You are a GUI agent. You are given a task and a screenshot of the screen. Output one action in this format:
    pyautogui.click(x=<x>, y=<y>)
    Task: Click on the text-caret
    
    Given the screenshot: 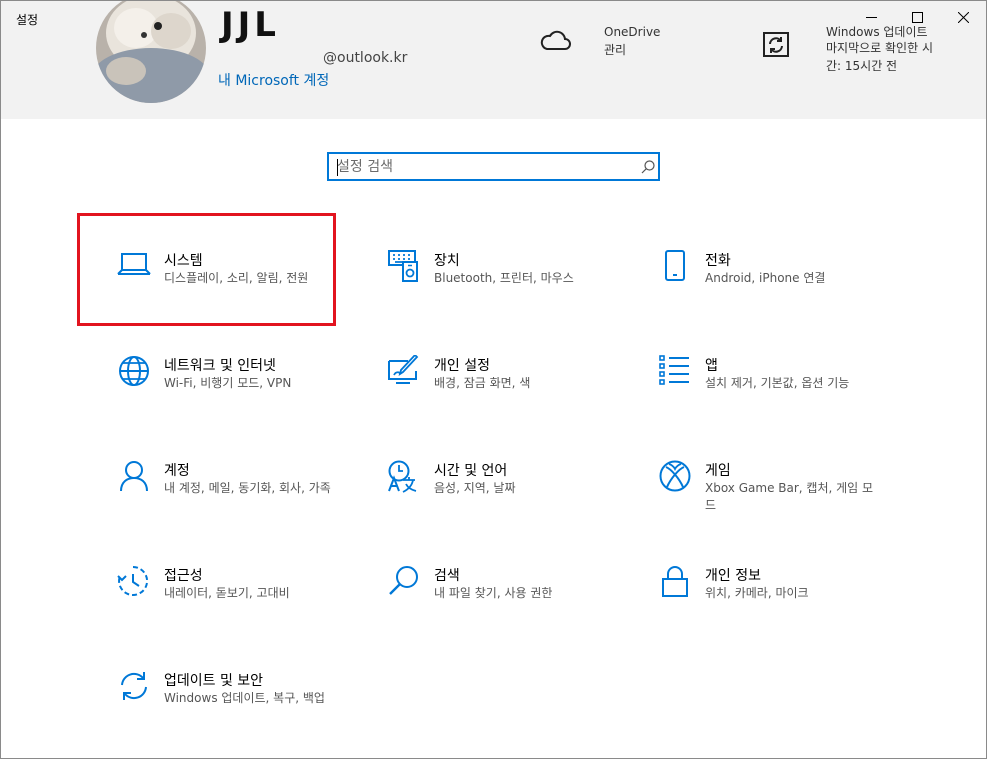 What is the action you would take?
    pyautogui.click(x=337, y=167)
    